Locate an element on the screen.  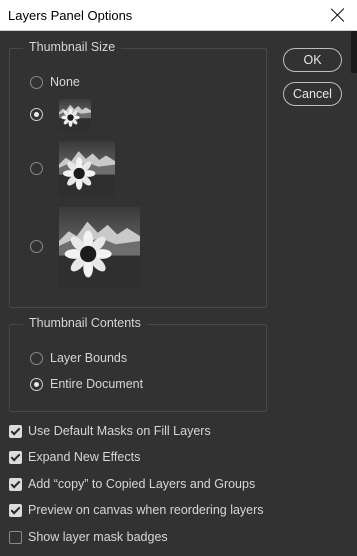
thumbnail-size-large-option is located at coordinates (36, 246).